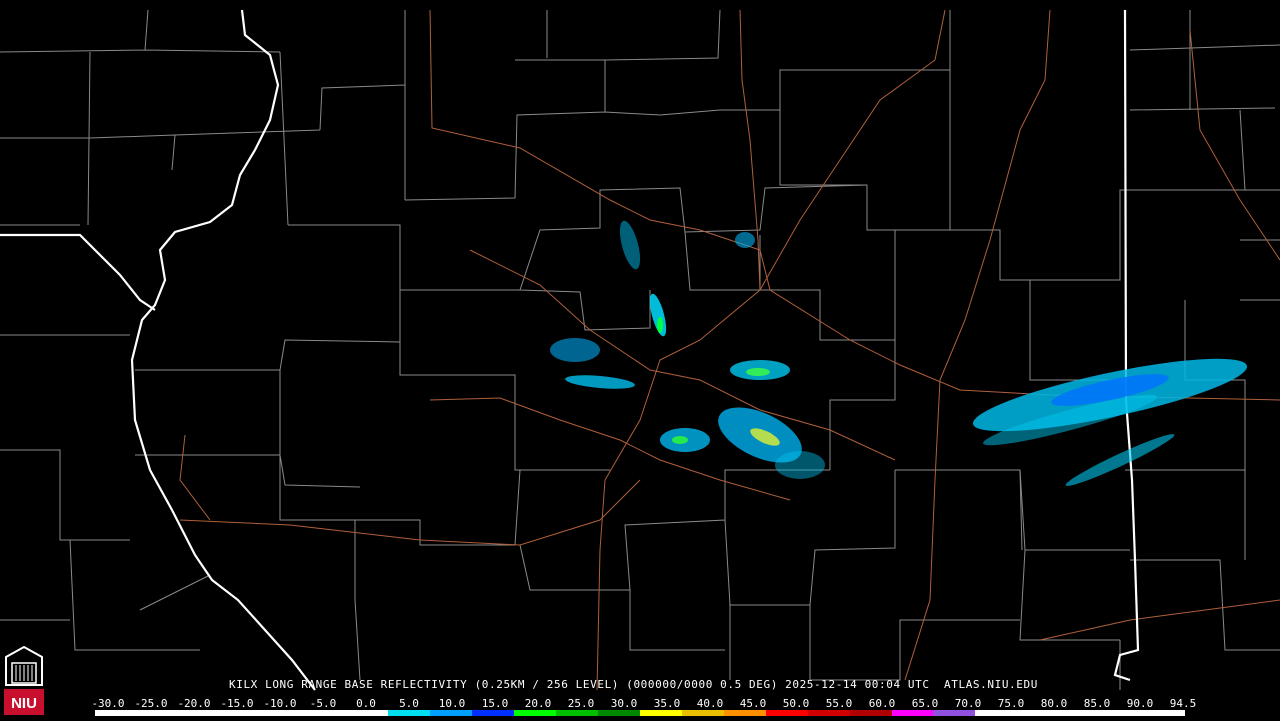 This screenshot has height=721, width=1280. I want to click on scale-tick-label: 50.0, so click(796, 703).